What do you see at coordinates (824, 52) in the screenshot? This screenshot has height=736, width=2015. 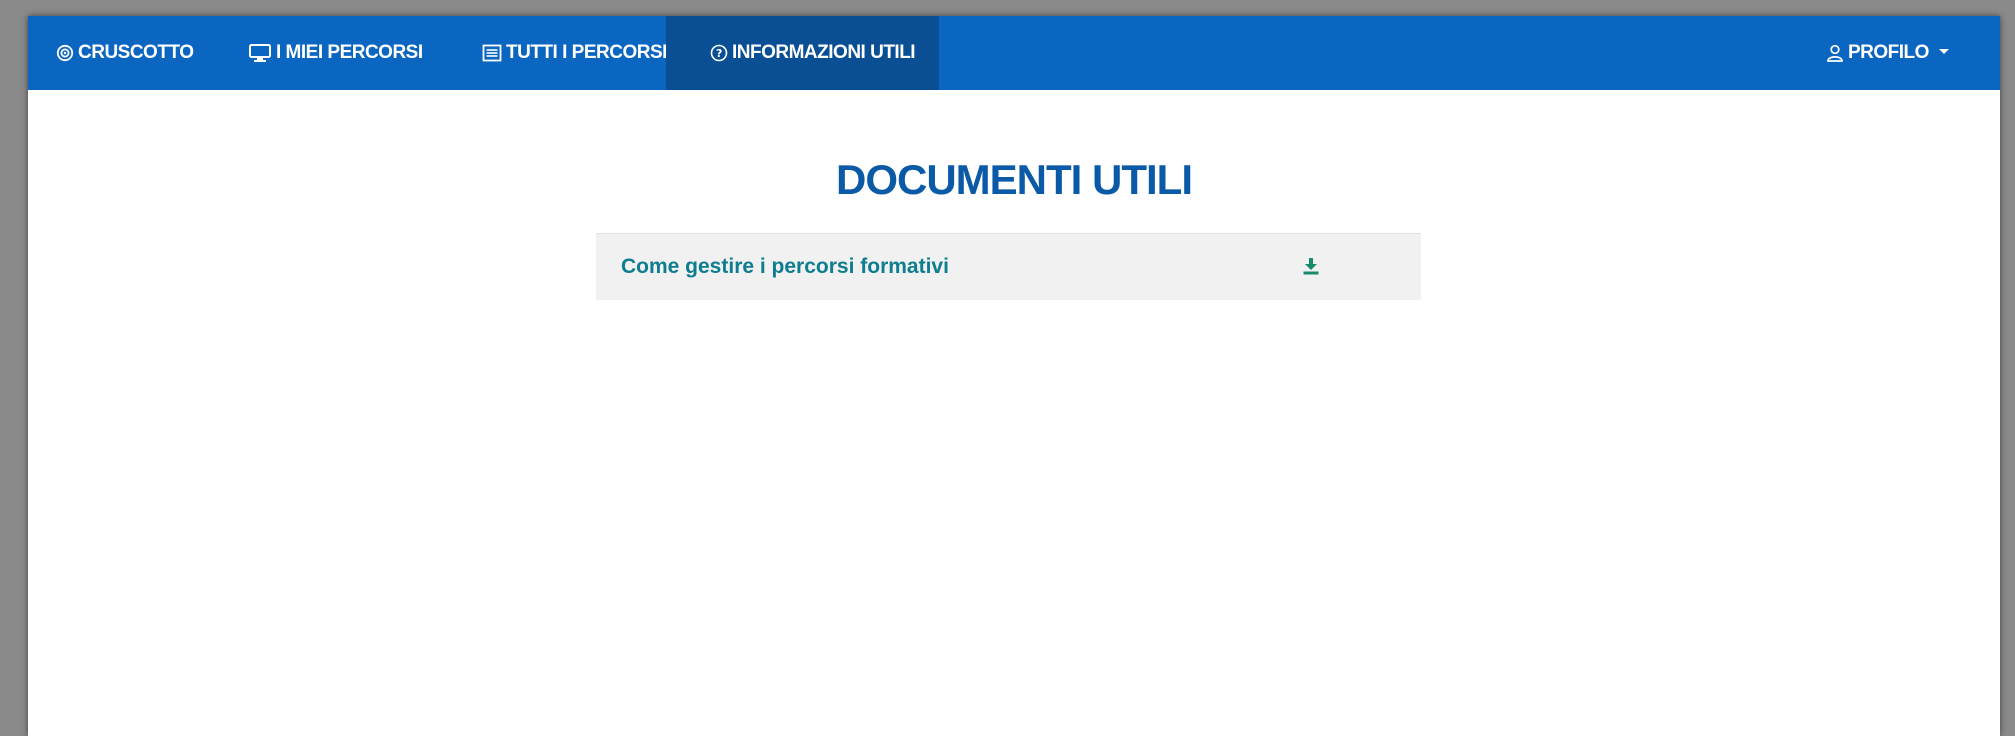 I see `nav-item-label: INFORMAZIONI UTILI` at bounding box center [824, 52].